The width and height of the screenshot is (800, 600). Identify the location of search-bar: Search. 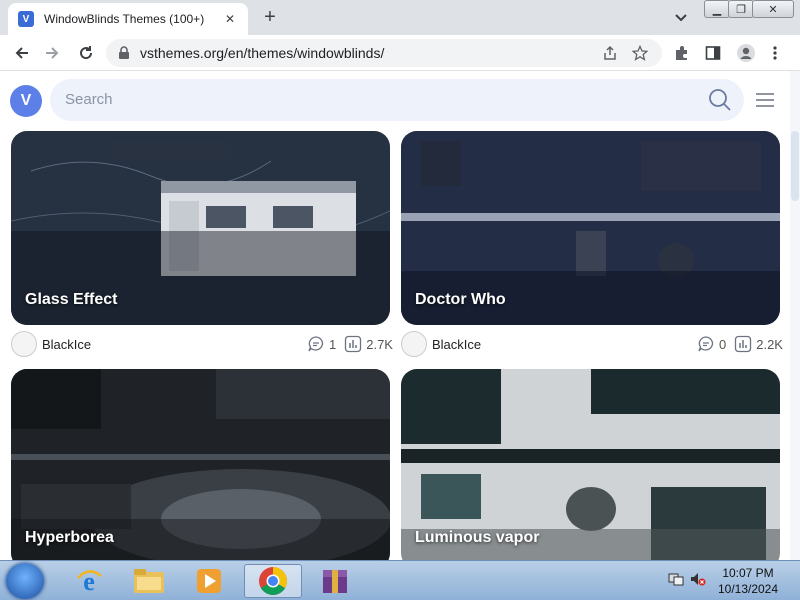
(397, 100).